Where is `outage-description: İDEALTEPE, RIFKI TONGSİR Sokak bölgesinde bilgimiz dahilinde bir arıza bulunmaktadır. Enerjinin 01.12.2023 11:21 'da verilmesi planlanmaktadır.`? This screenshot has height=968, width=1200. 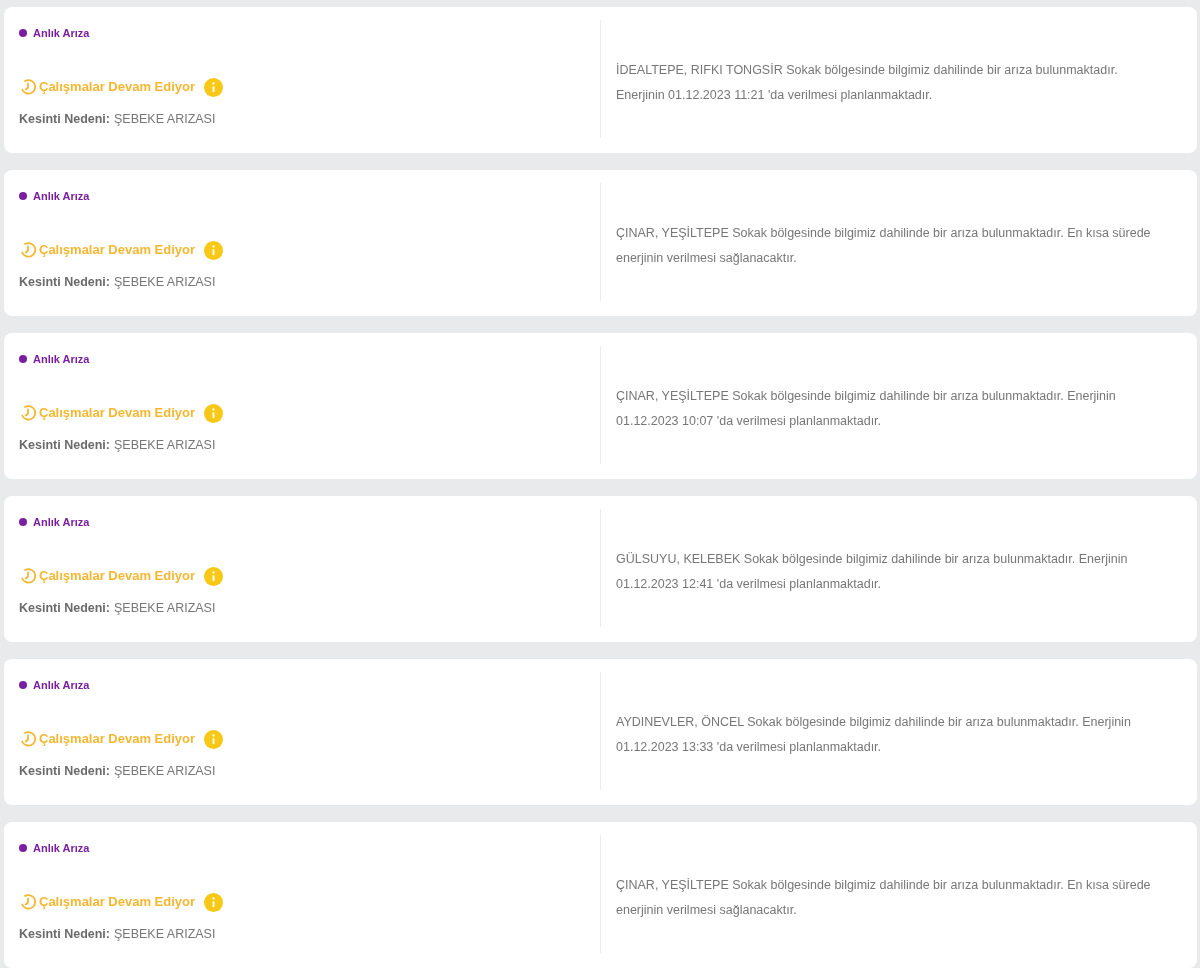 outage-description: İDEALTEPE, RIFKI TONGSİR Sokak bölgesinde bilgimiz dahilinde bir arıza bulunmaktadır. Enerjinin 01.12.2023 11:21 'da verilmesi planlanmaktadır. is located at coordinates (867, 83).